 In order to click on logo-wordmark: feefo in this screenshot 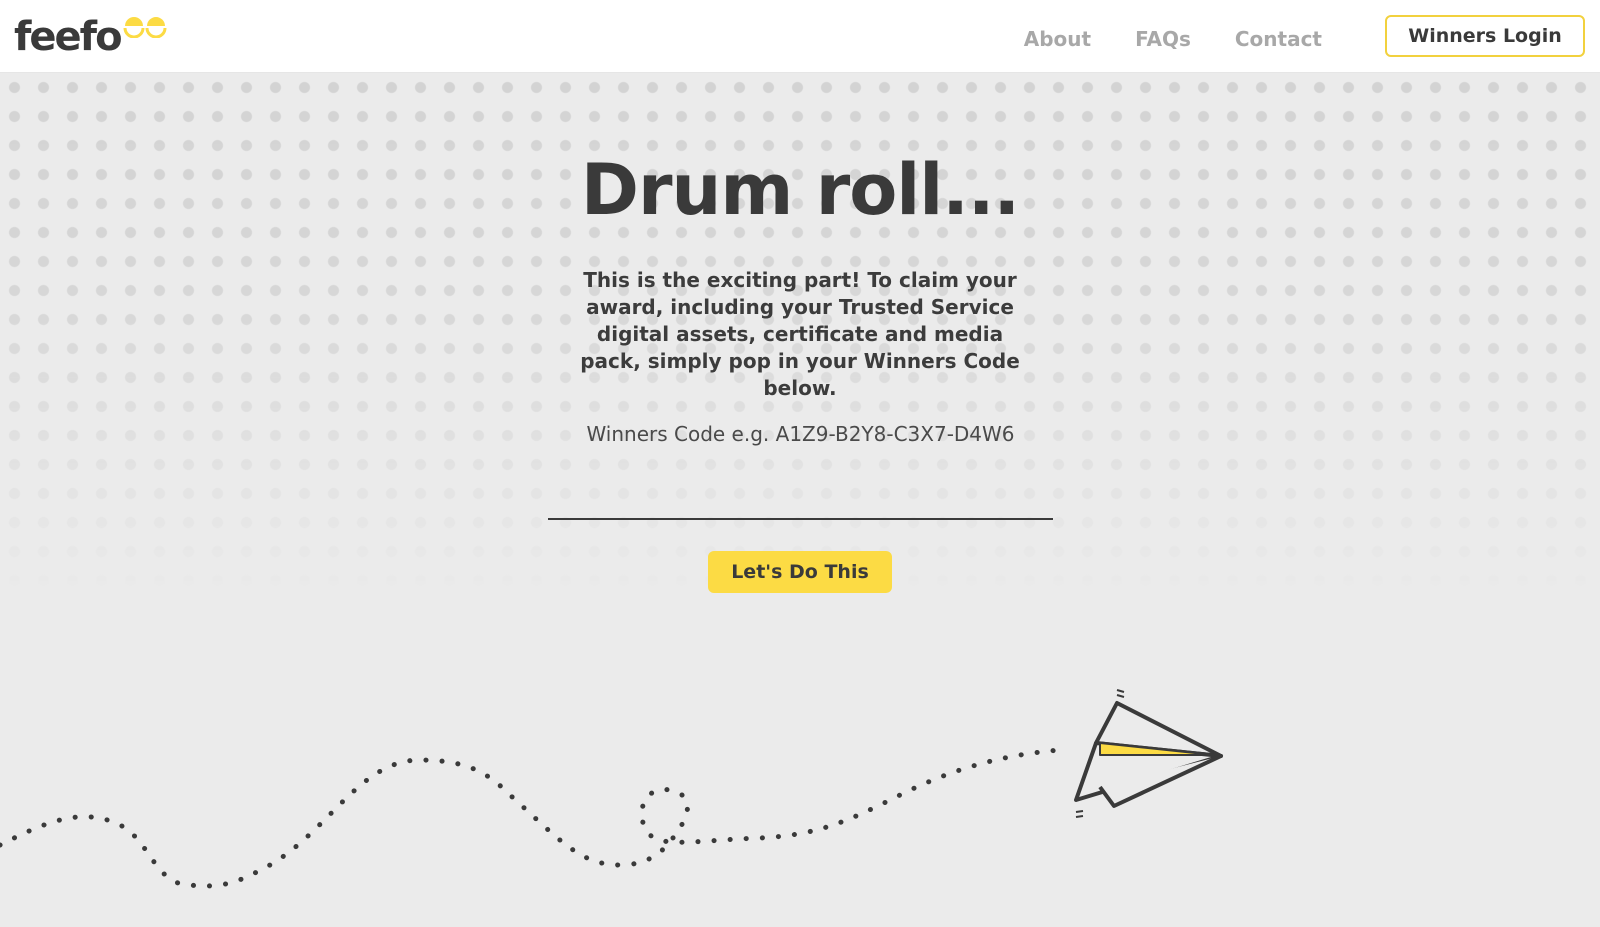, I will do `click(68, 37)`.